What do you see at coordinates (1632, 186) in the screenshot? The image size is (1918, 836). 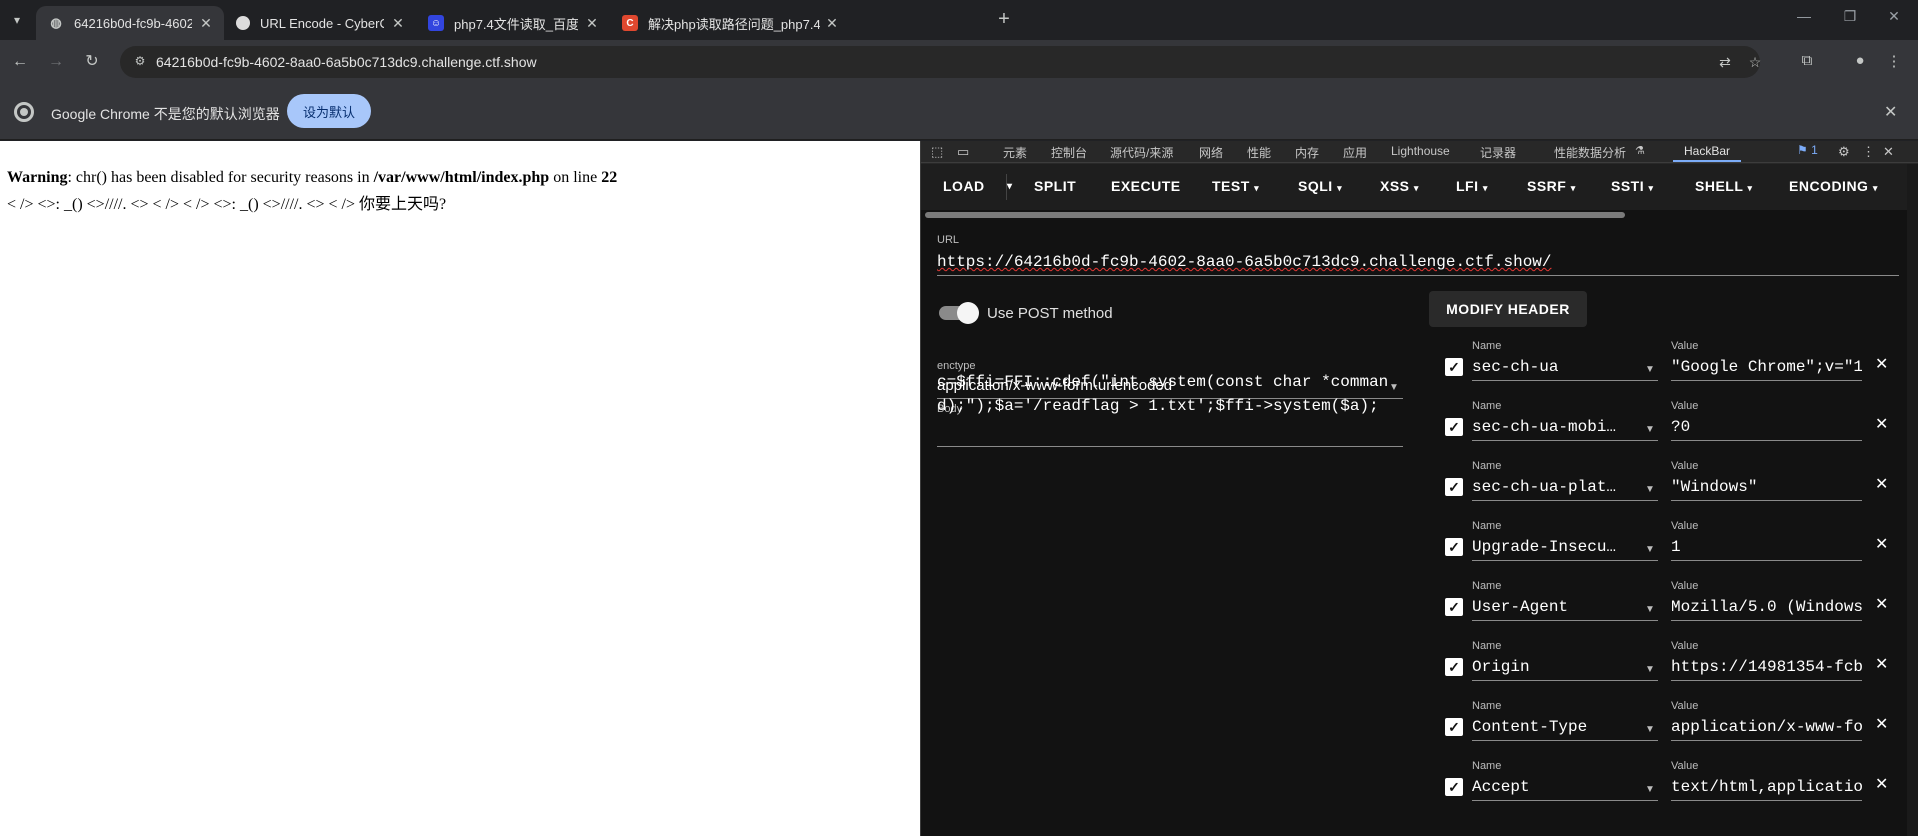 I see `ssti-menu: SSTI ▾` at bounding box center [1632, 186].